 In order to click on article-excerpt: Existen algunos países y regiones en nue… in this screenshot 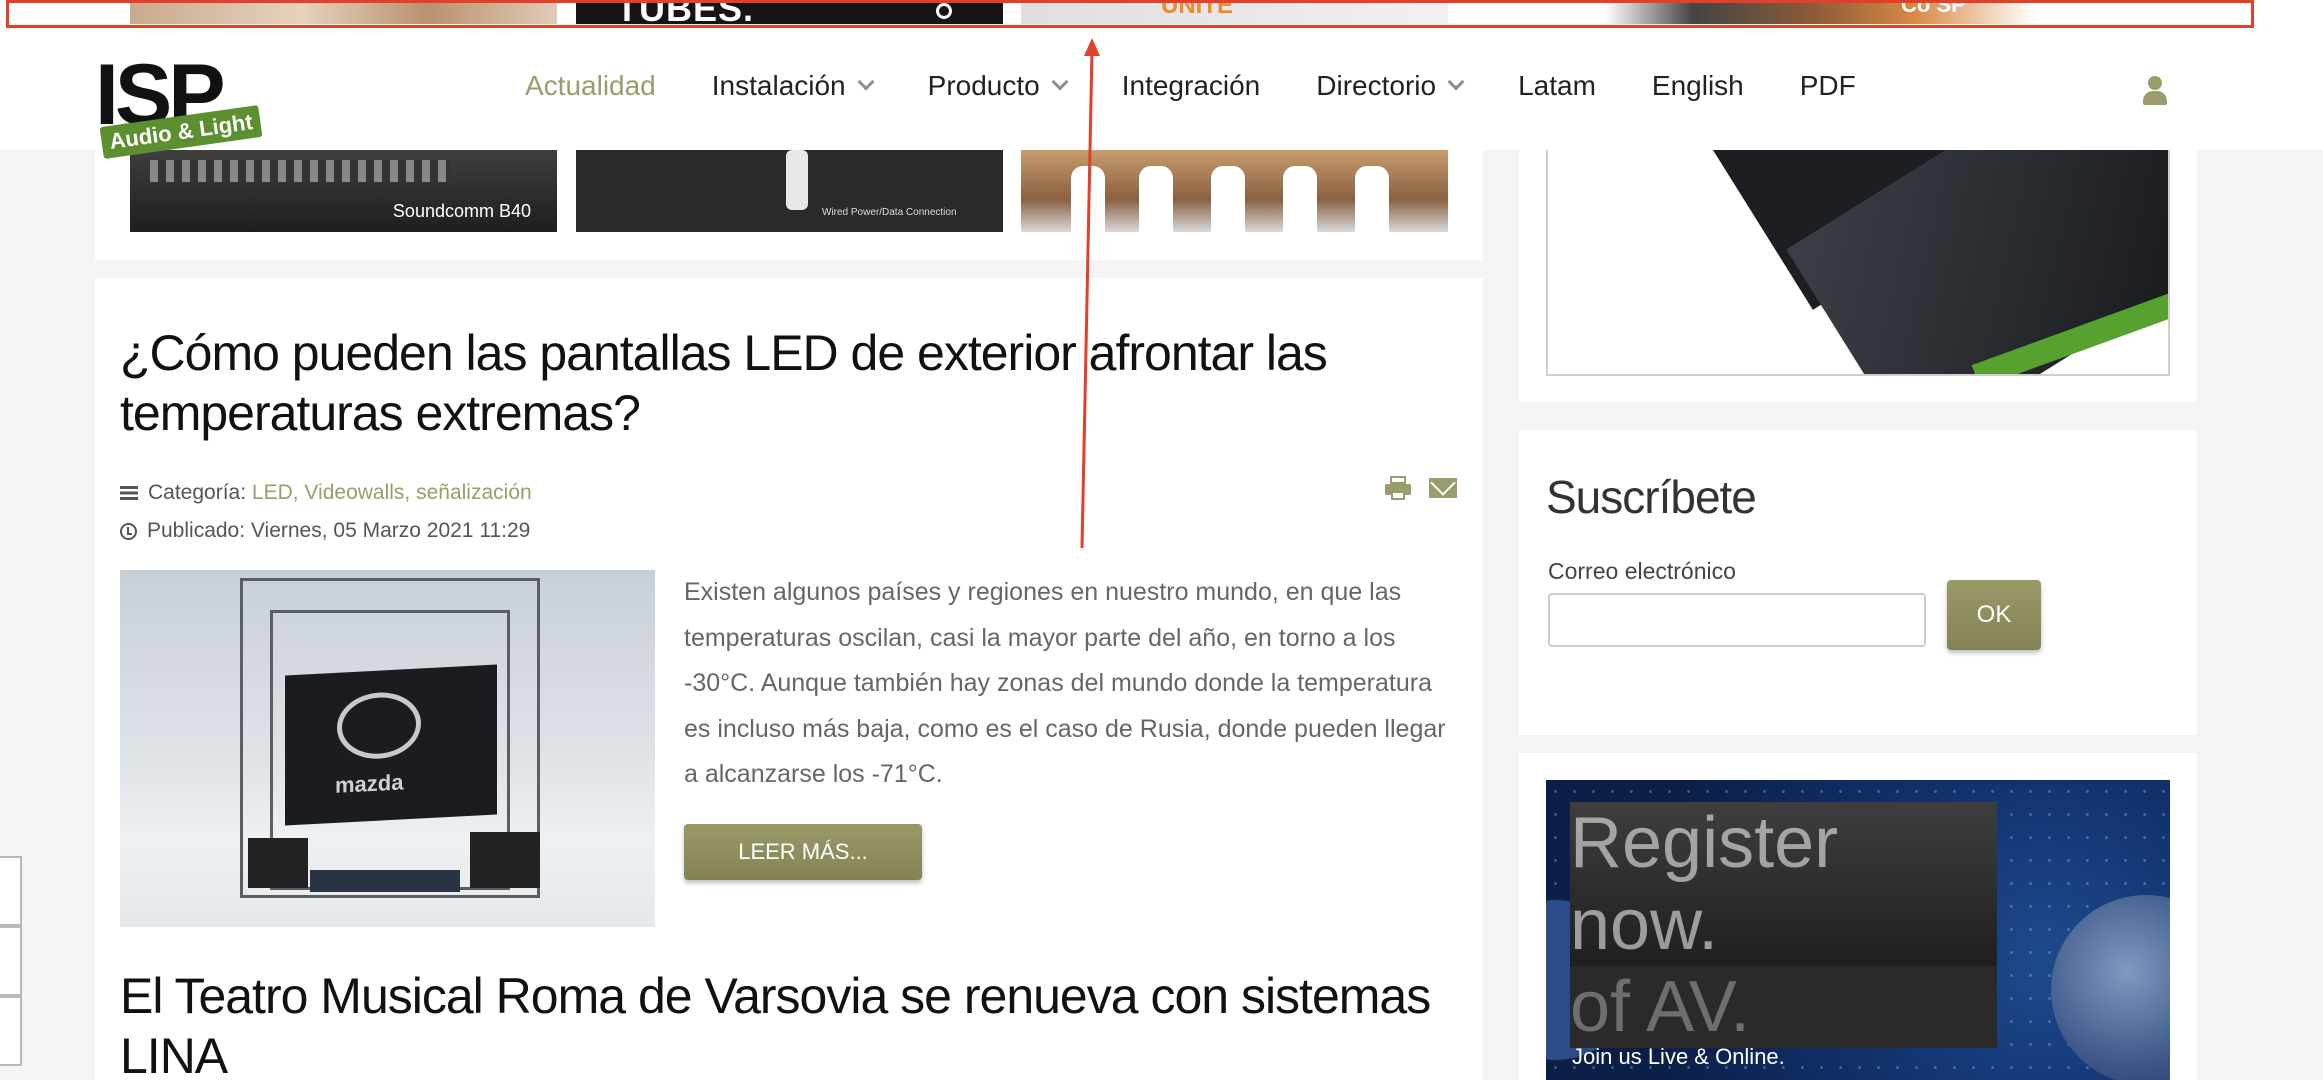, I will do `click(1065, 683)`.